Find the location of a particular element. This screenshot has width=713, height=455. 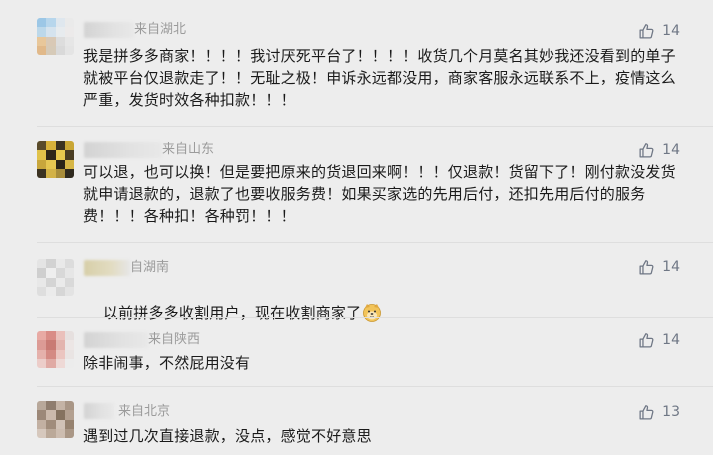

like-button: 13 is located at coordinates (659, 412).